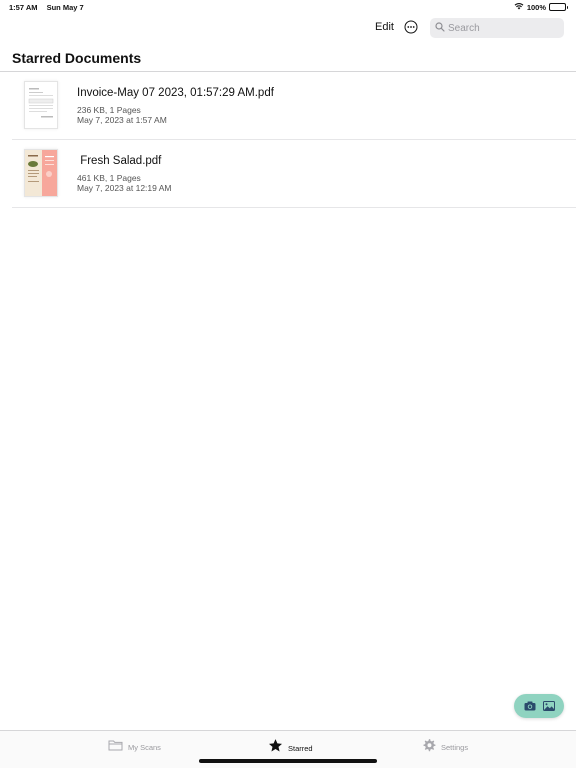 Image resolution: width=576 pixels, height=768 pixels. Describe the element at coordinates (119, 161) in the screenshot. I see `document-name: Fresh Salad.pdf` at that location.